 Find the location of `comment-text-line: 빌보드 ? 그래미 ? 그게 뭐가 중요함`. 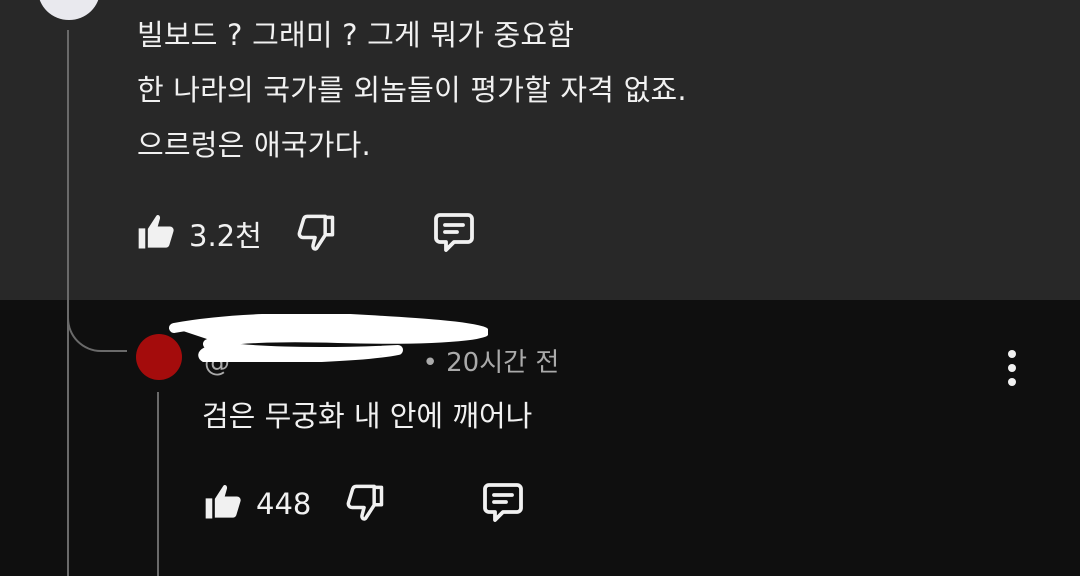

comment-text-line: 빌보드 ? 그래미 ? 그게 뭐가 중요함 is located at coordinates (356, 35).